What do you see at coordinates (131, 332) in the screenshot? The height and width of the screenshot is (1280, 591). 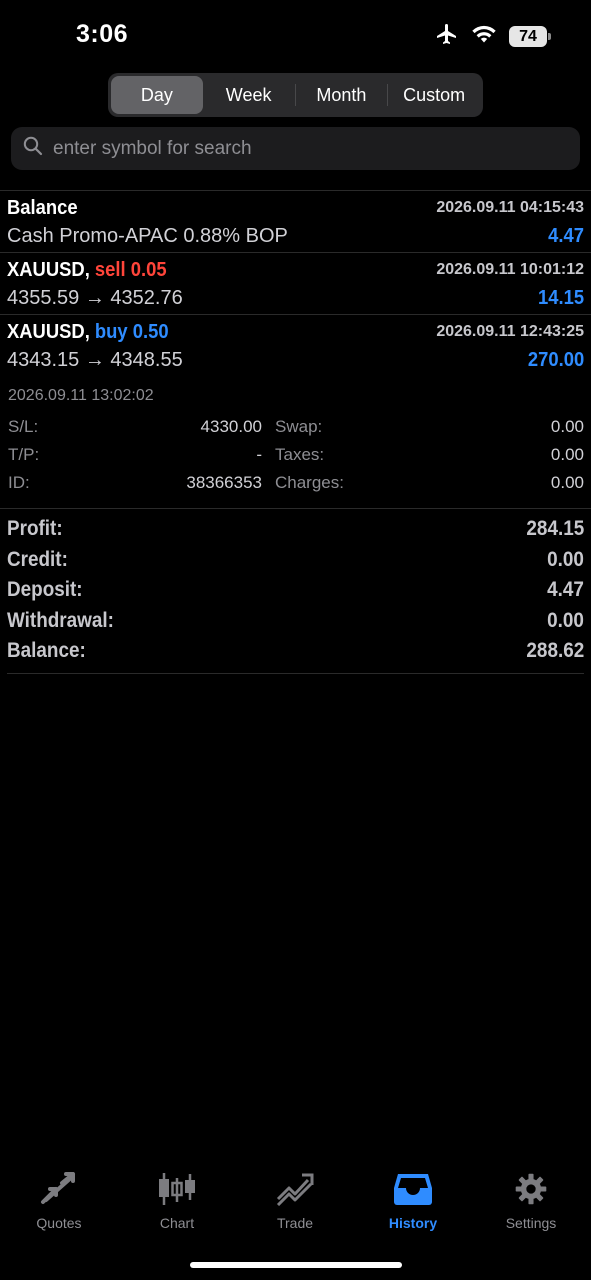 I see `row-action-buy: buy 0.50` at bounding box center [131, 332].